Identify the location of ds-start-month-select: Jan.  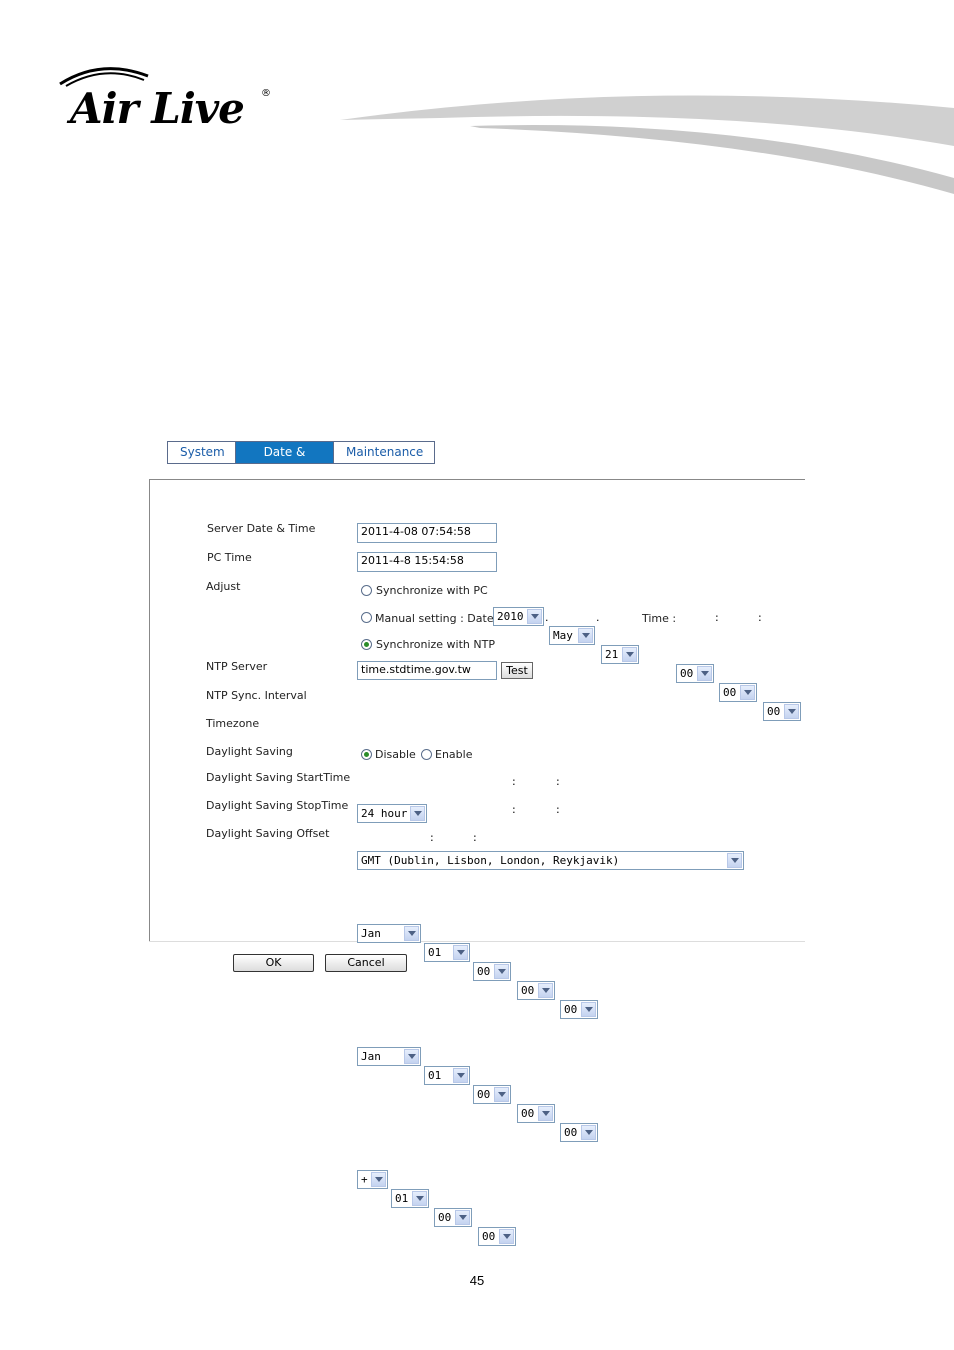
(389, 933).